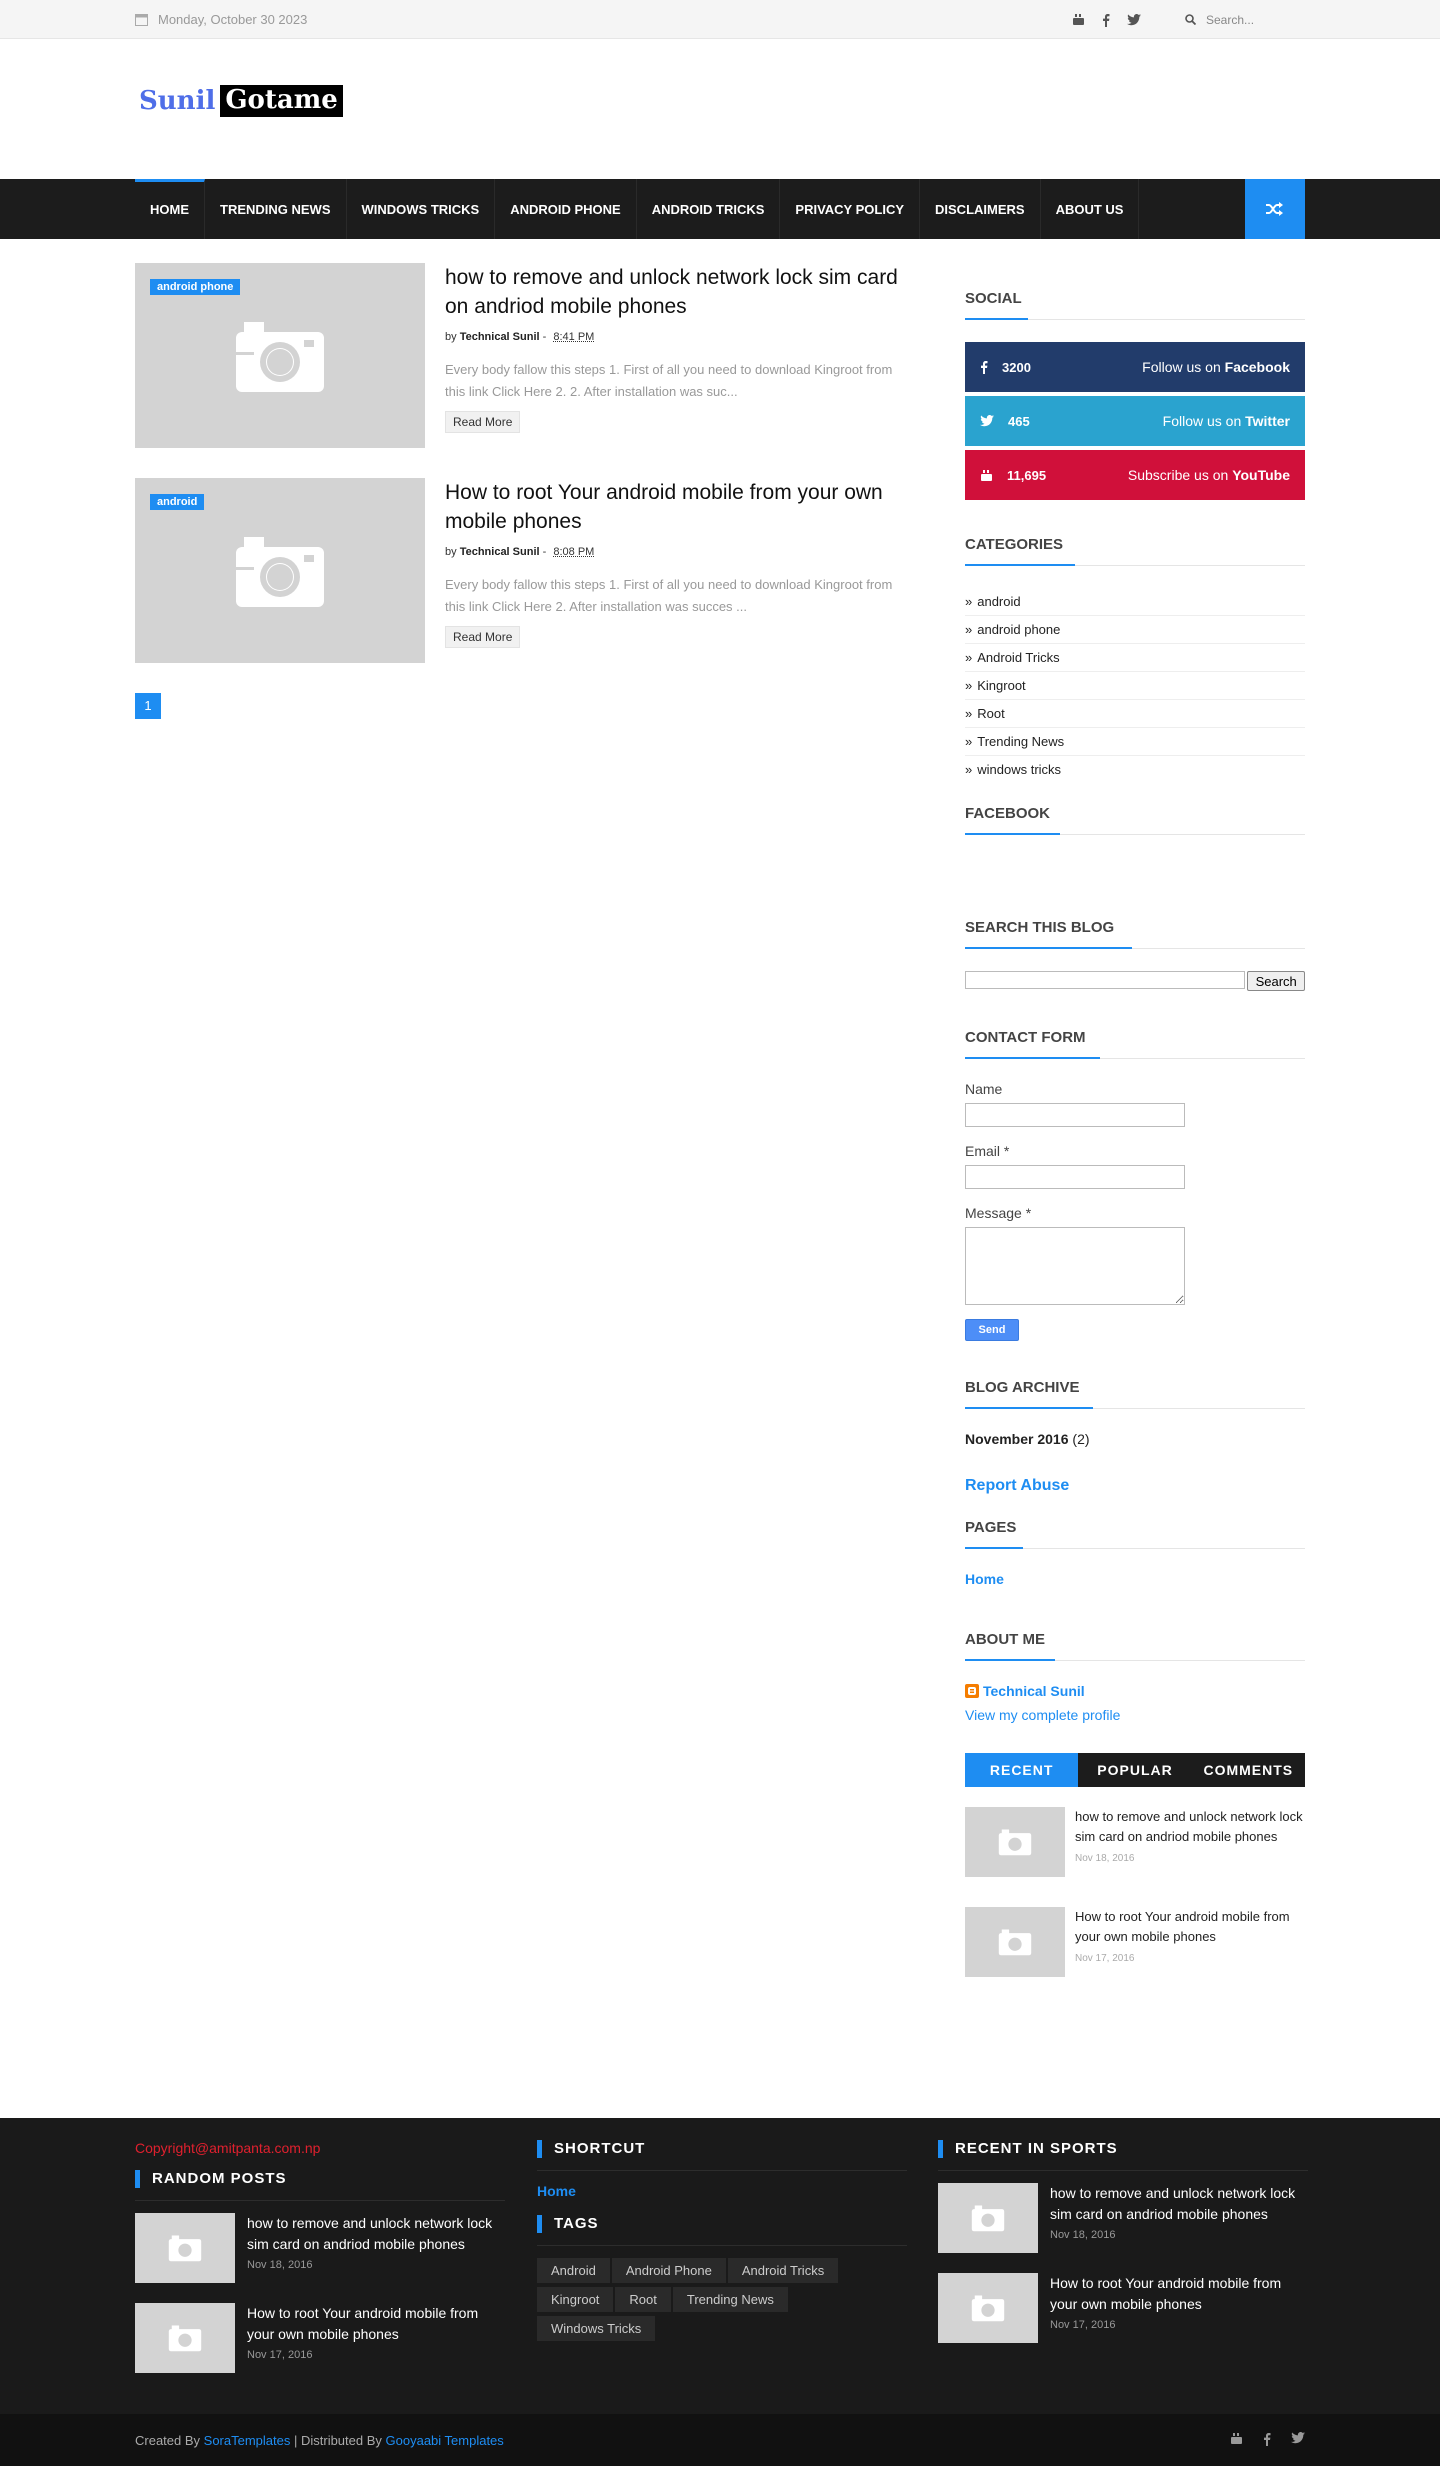 The image size is (1440, 2466). I want to click on tag-item: Root, so click(643, 2299).